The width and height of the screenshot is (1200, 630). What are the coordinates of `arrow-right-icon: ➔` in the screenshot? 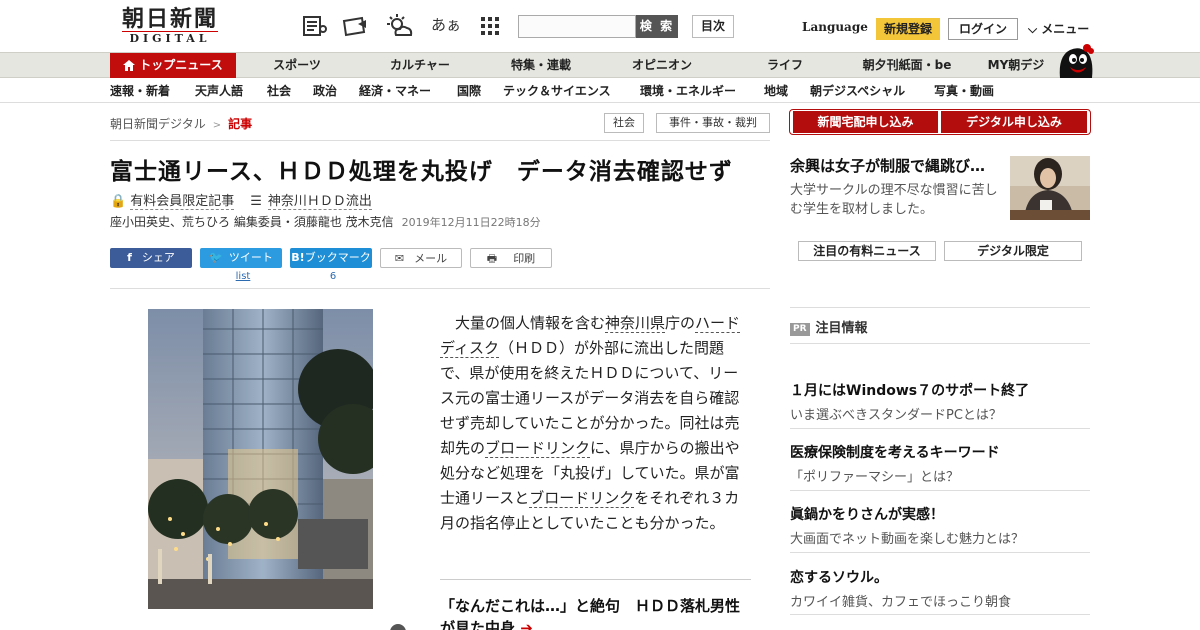 It's located at (524, 624).